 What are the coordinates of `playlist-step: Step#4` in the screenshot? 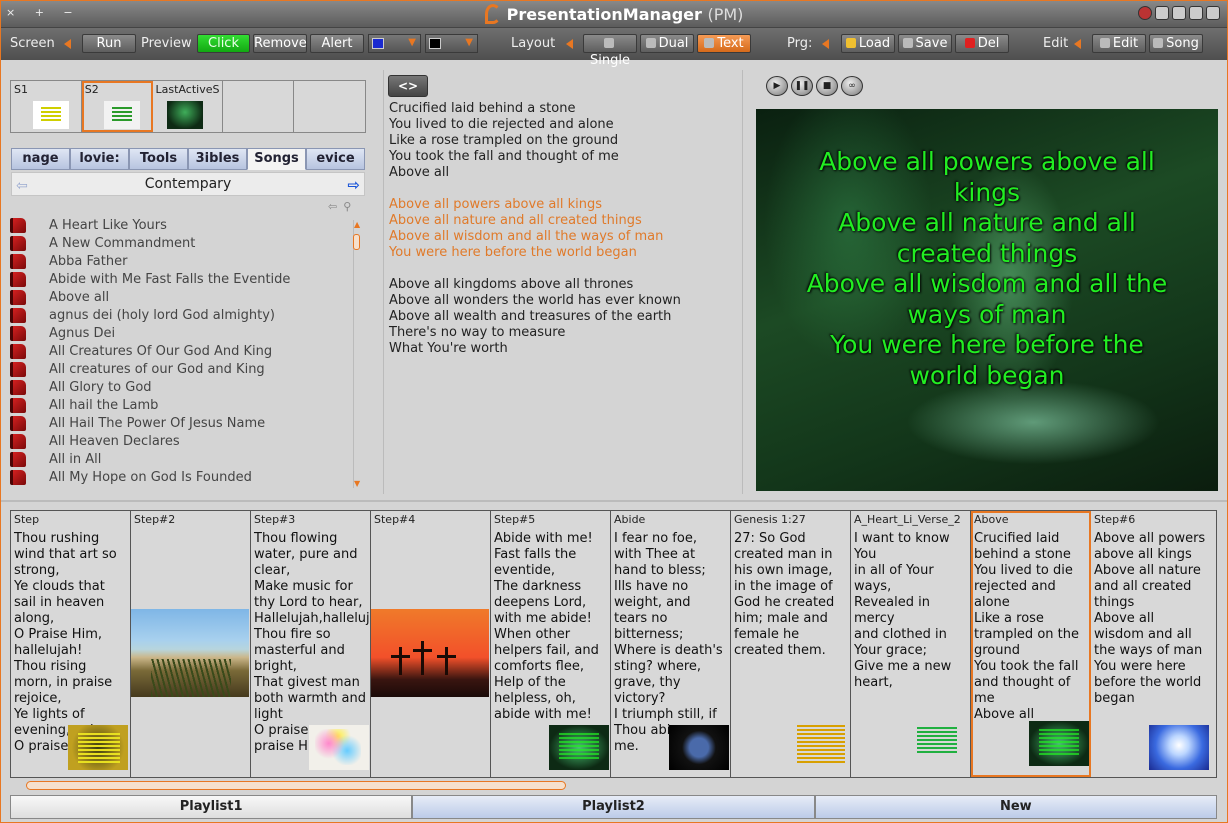 It's located at (431, 644).